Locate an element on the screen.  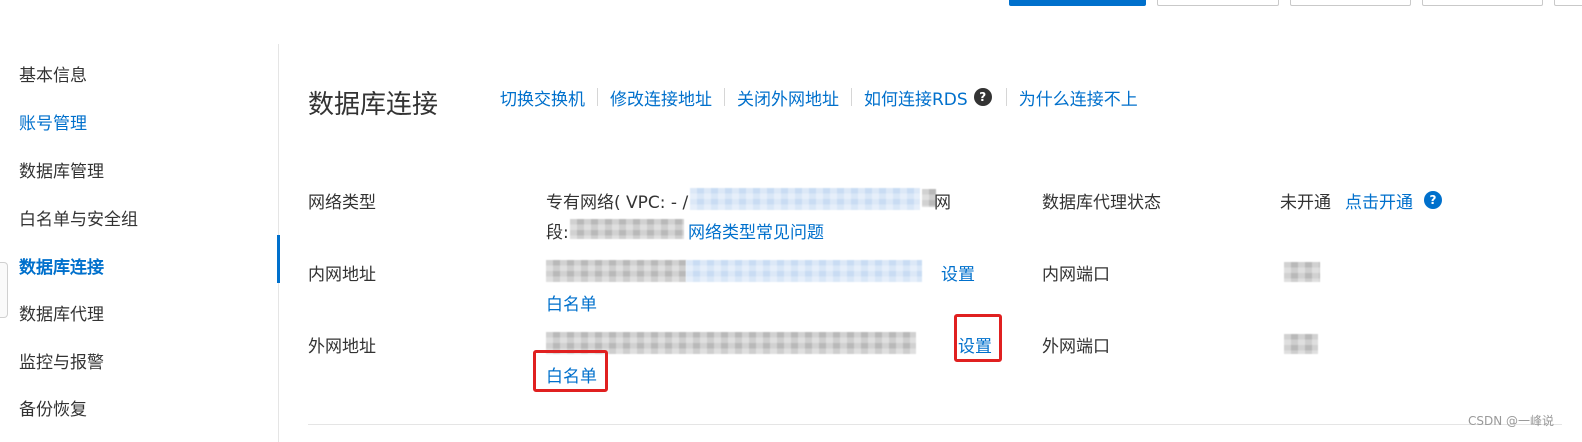
redacted-segment is located at coordinates (627, 229).